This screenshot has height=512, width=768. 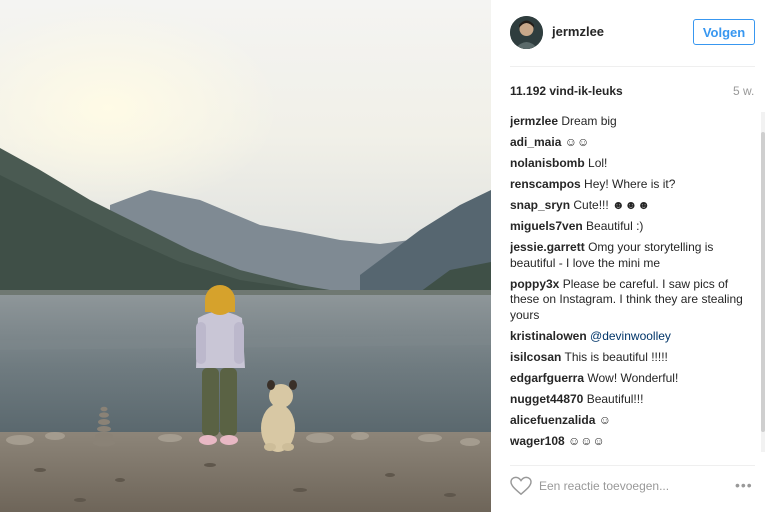 I want to click on comment: nolanisbomb Lol!, so click(x=632, y=164).